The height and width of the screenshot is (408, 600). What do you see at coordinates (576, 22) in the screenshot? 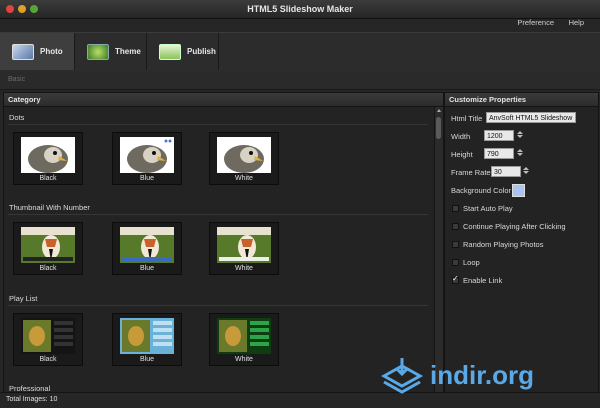
I see `menu-help: Help` at bounding box center [576, 22].